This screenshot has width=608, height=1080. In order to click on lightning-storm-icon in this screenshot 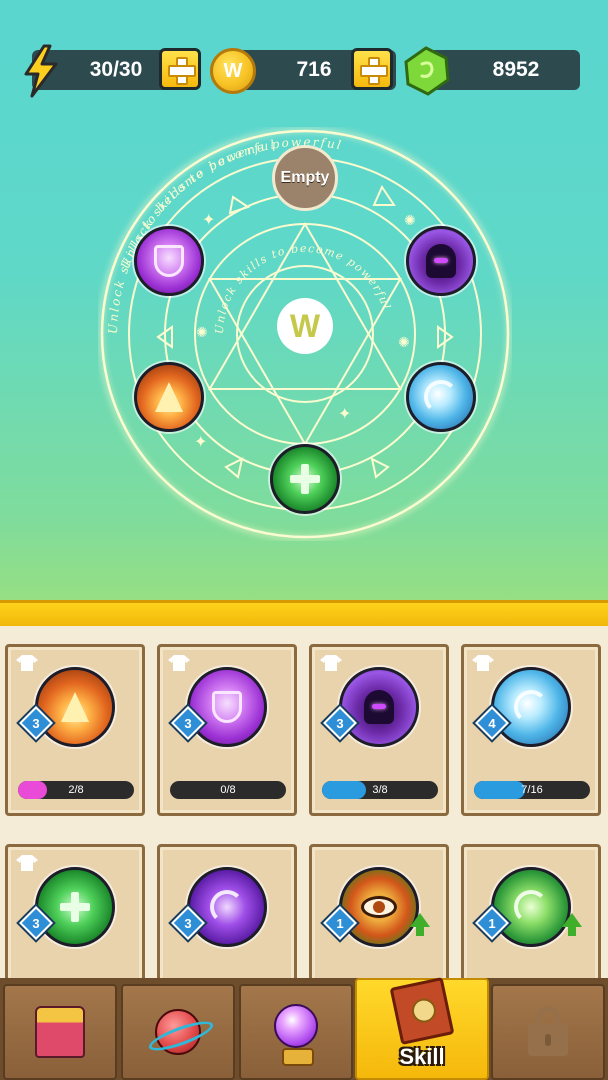, I will do `click(531, 907)`.